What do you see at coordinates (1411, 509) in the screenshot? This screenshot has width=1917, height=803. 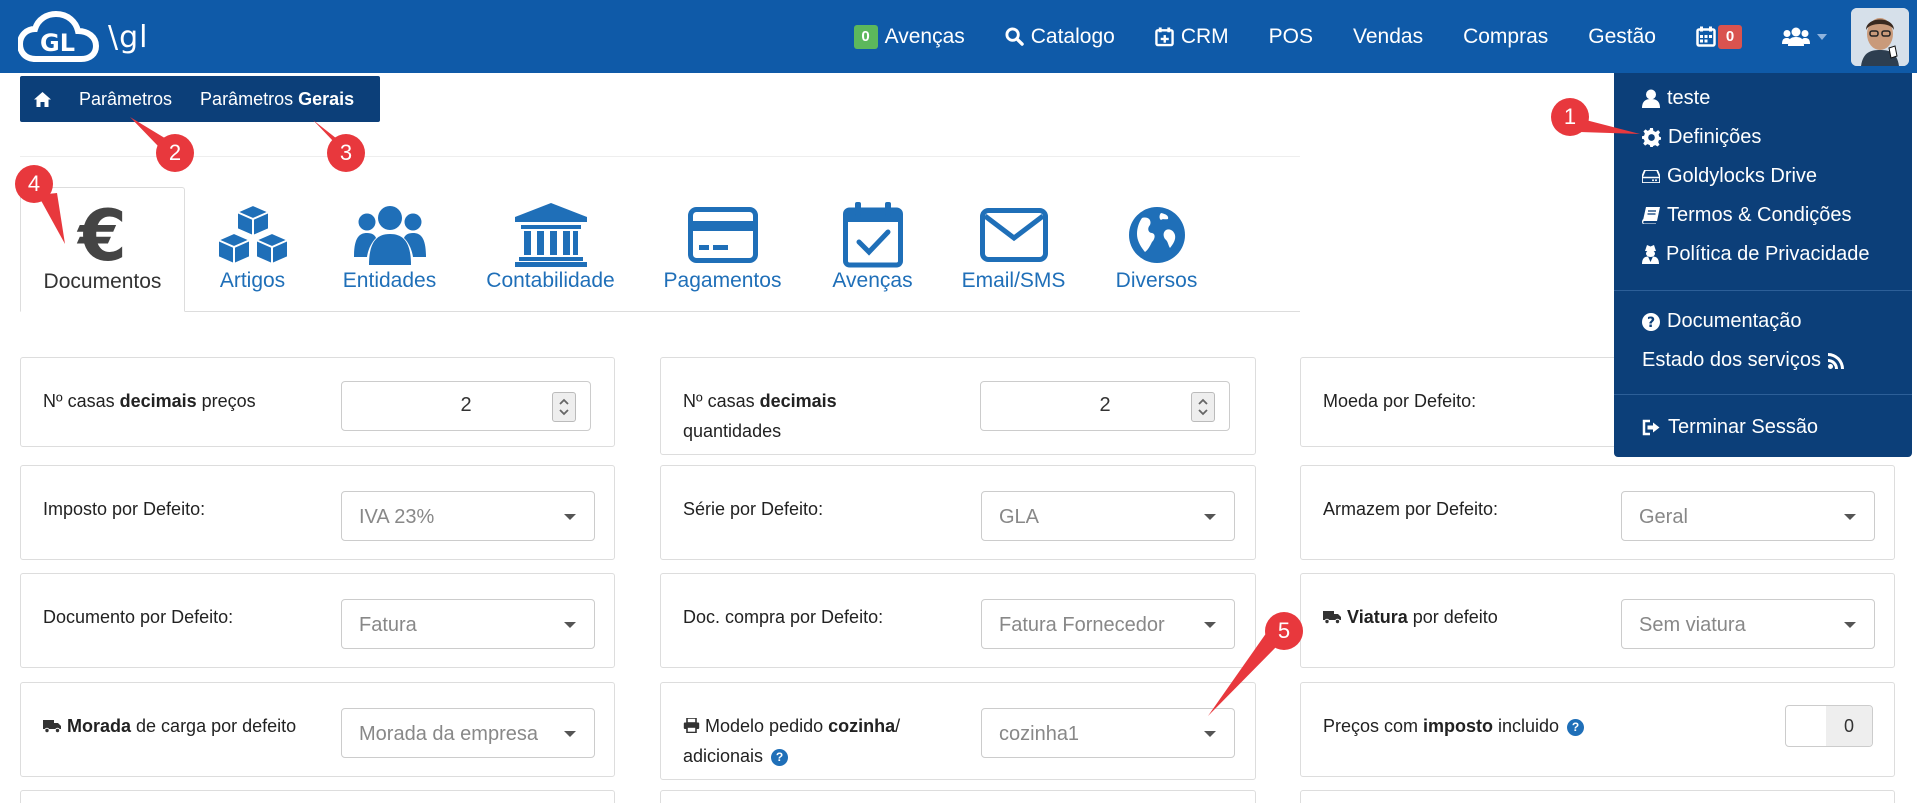 I see `field-label: Armazem por Defeito:` at bounding box center [1411, 509].